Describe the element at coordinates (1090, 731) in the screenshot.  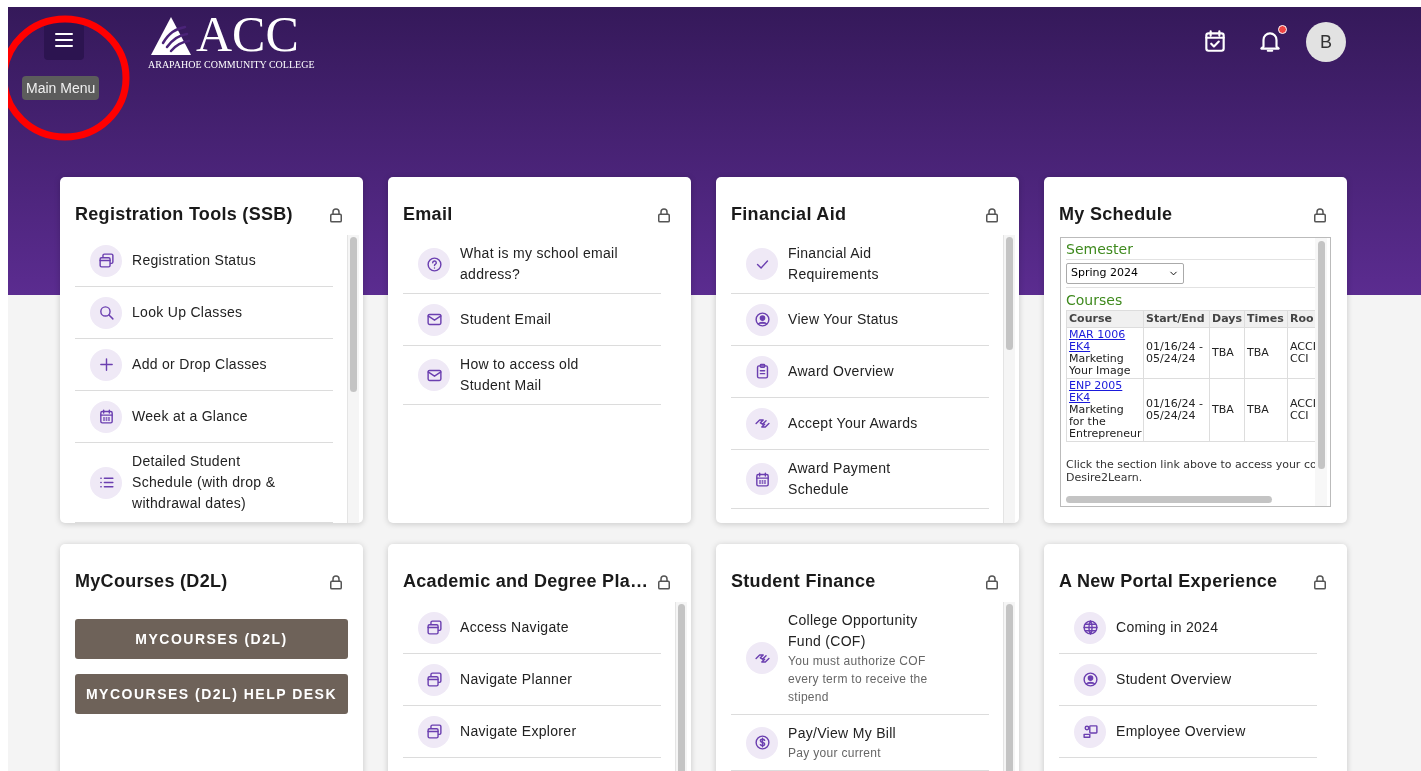
I see `presenter-icon` at that location.